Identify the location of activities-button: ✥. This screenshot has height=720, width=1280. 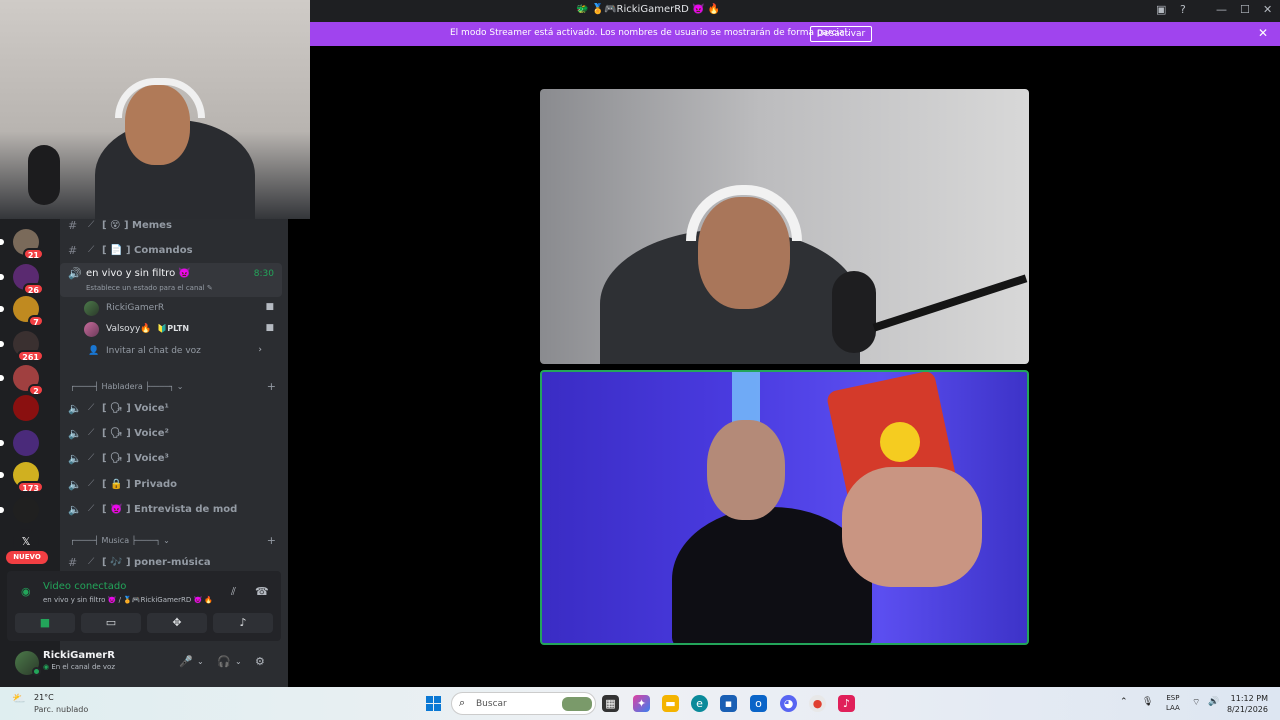
(177, 623).